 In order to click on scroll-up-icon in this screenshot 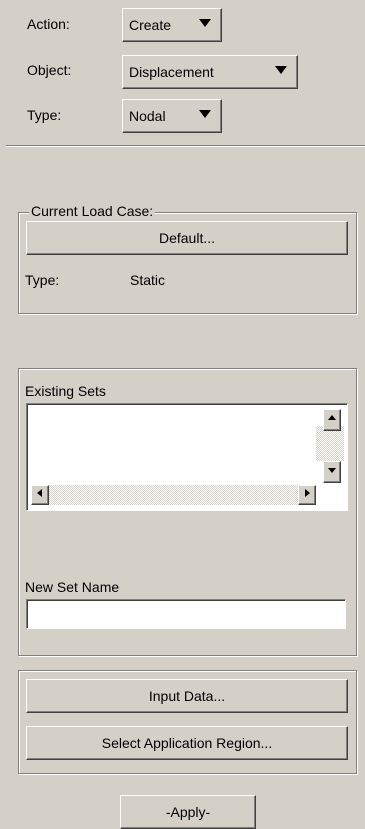, I will do `click(332, 417)`.